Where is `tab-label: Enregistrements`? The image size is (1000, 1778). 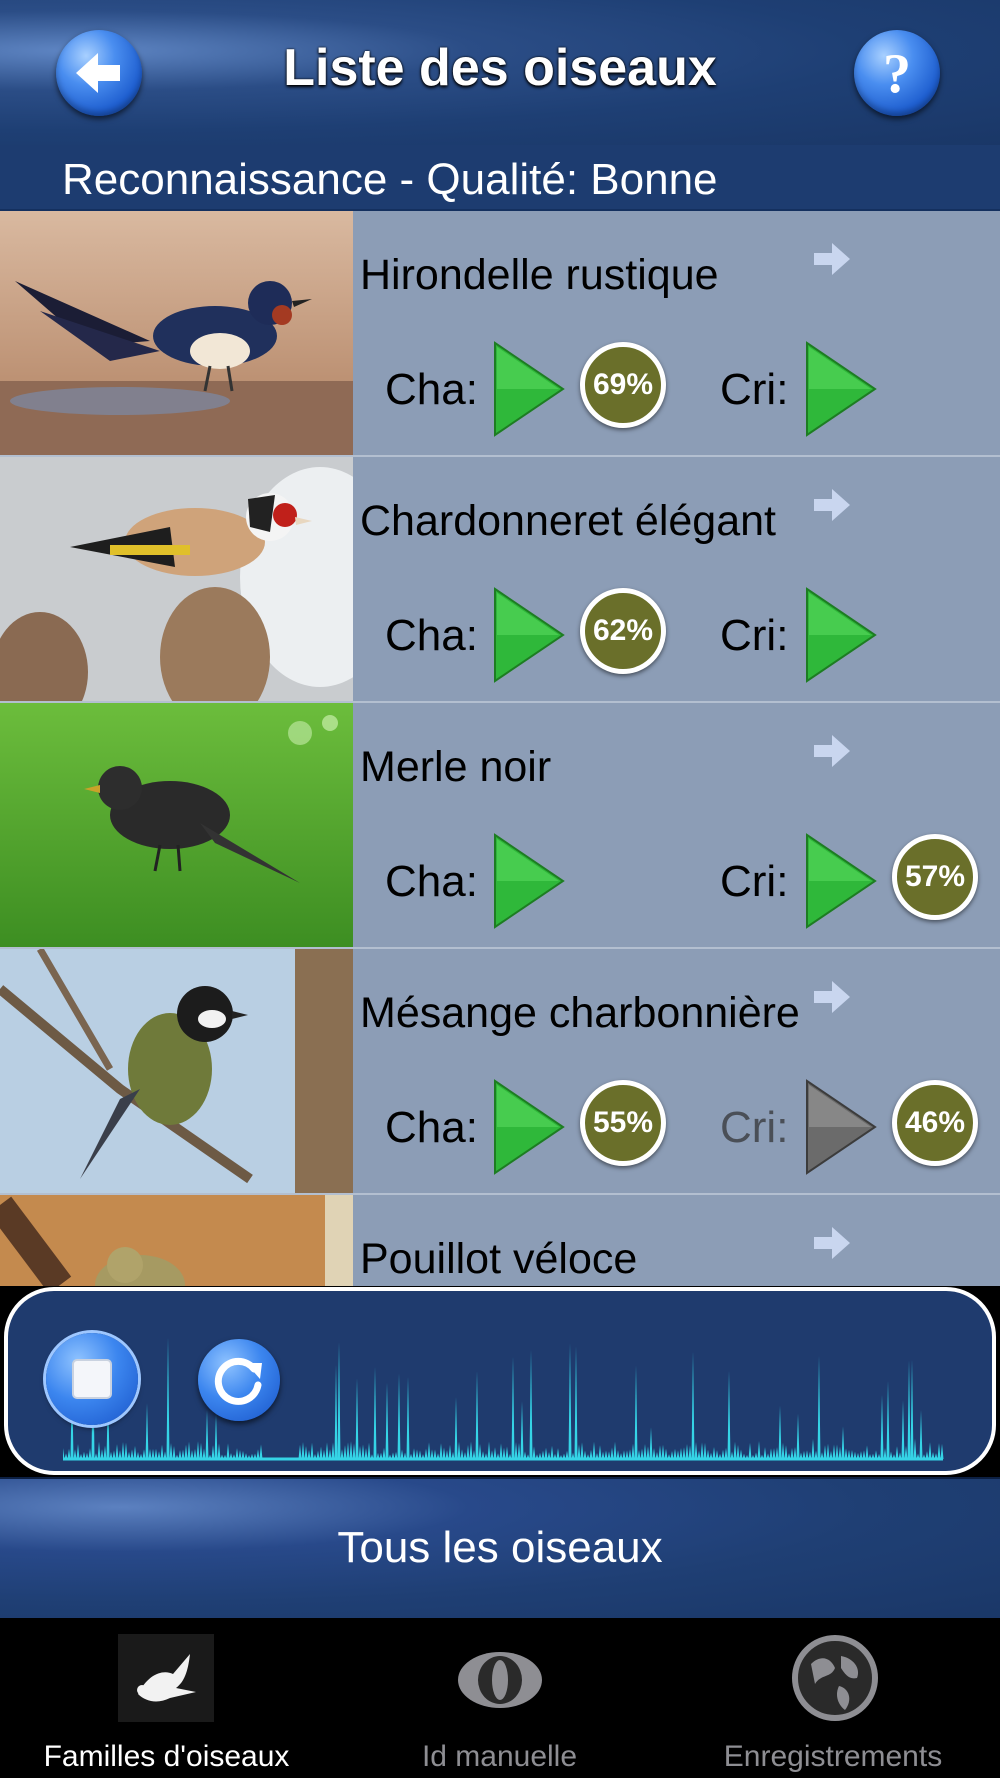 tab-label: Enregistrements is located at coordinates (833, 1756).